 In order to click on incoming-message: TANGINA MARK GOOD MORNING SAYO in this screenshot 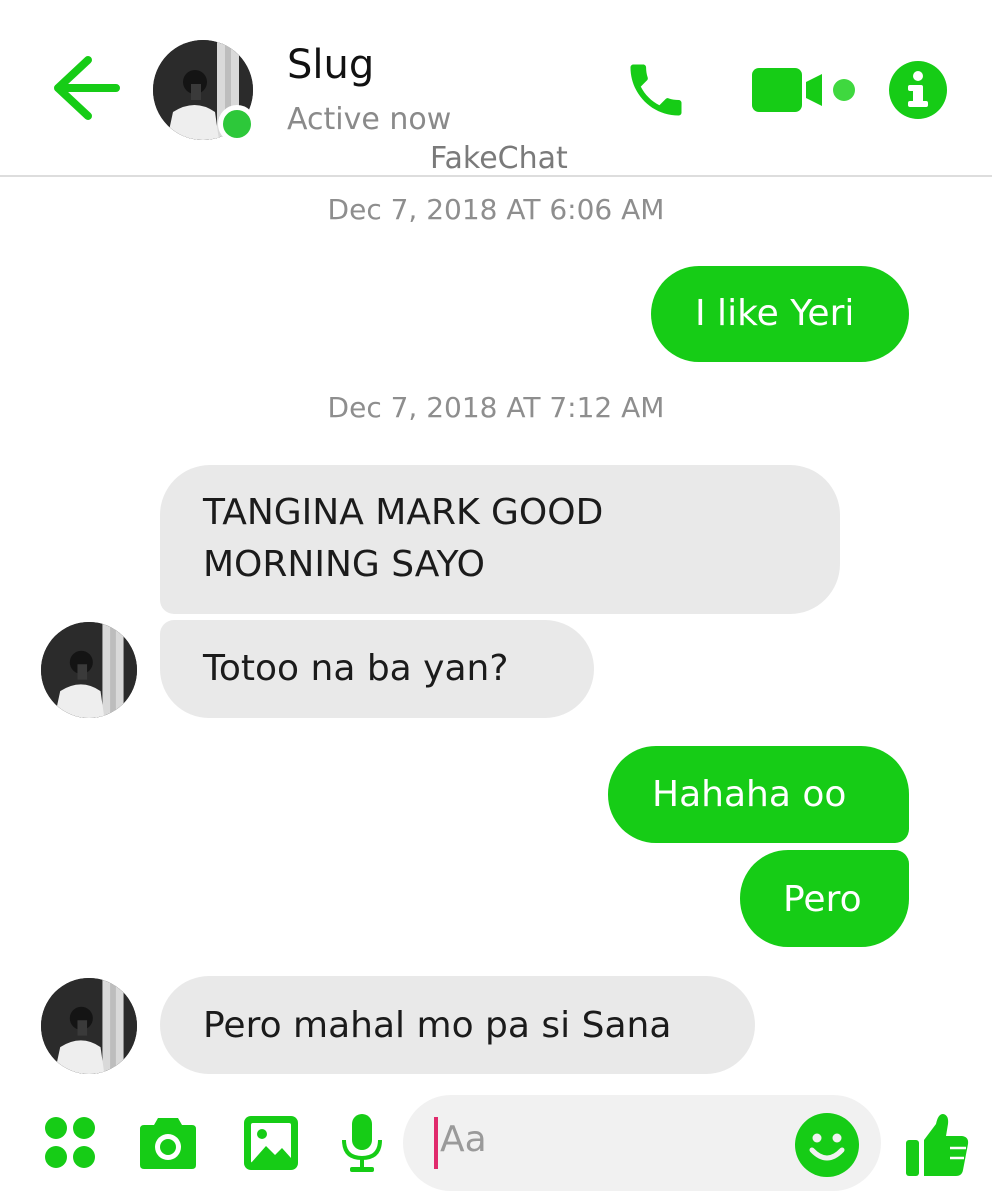, I will do `click(500, 539)`.